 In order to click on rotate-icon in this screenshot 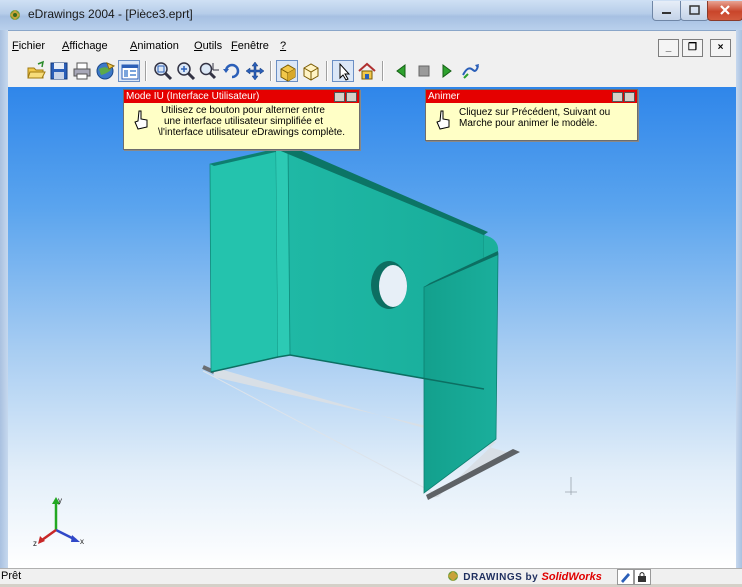, I will do `click(231, 71)`.